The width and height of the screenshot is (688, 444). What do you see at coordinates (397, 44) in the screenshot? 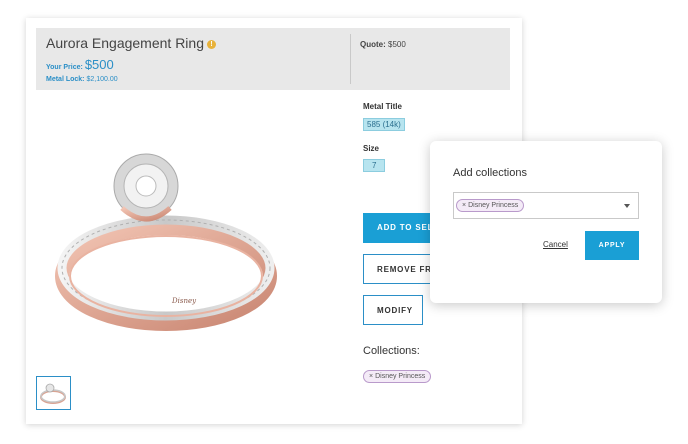
I see `quote-value: $500` at bounding box center [397, 44].